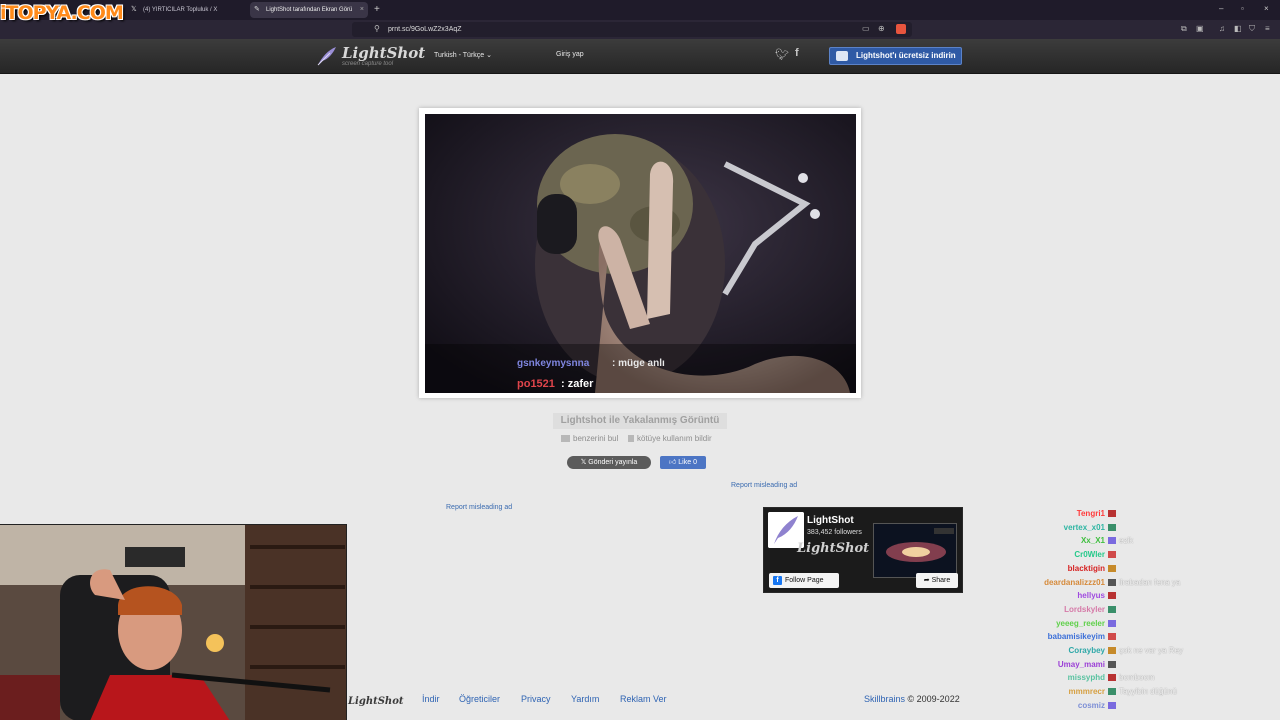 The width and height of the screenshot is (1280, 720). I want to click on fb-follow-button: f Follow Page, so click(804, 580).